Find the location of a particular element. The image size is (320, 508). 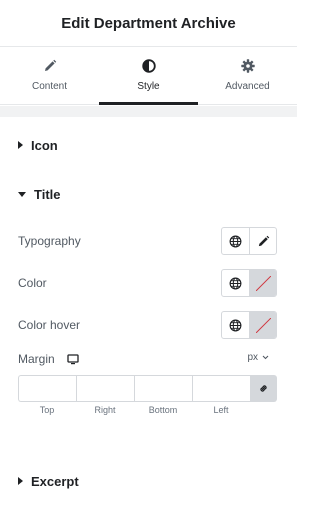

color-controls is located at coordinates (249, 283).